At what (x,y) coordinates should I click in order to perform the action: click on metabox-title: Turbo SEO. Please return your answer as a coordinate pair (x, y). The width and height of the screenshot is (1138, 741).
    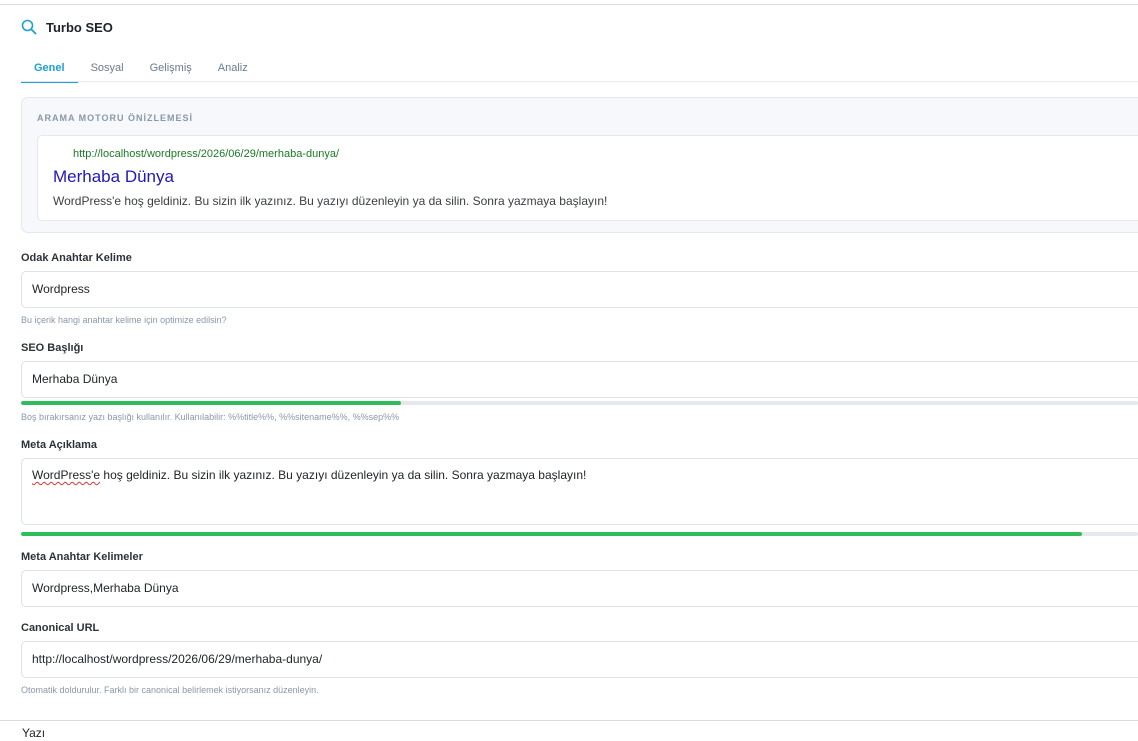
    Looking at the image, I should click on (79, 27).